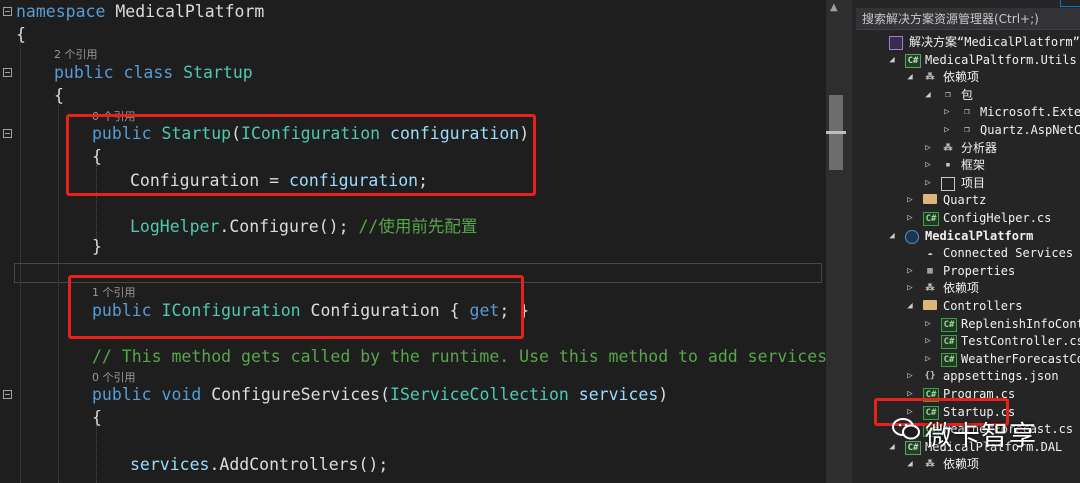  Describe the element at coordinates (973, 182) in the screenshot. I see `tree-item-label: 项目` at that location.